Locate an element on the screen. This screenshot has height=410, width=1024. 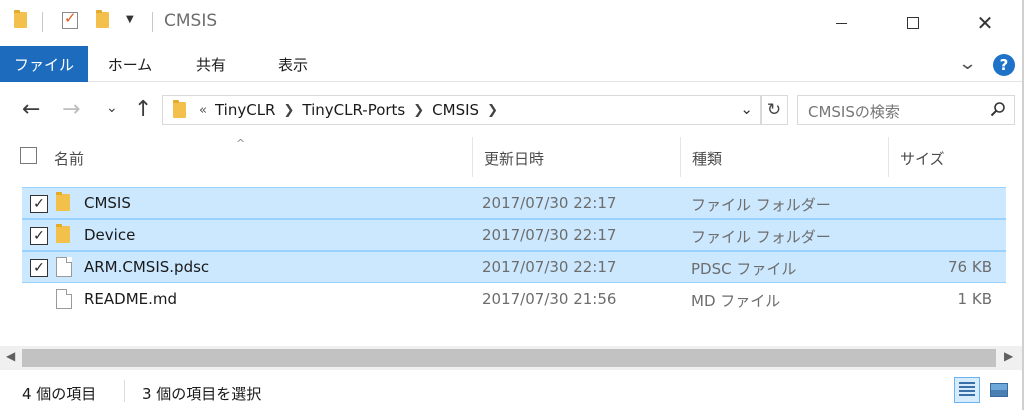
large-icons-view-icon is located at coordinates (999, 390).